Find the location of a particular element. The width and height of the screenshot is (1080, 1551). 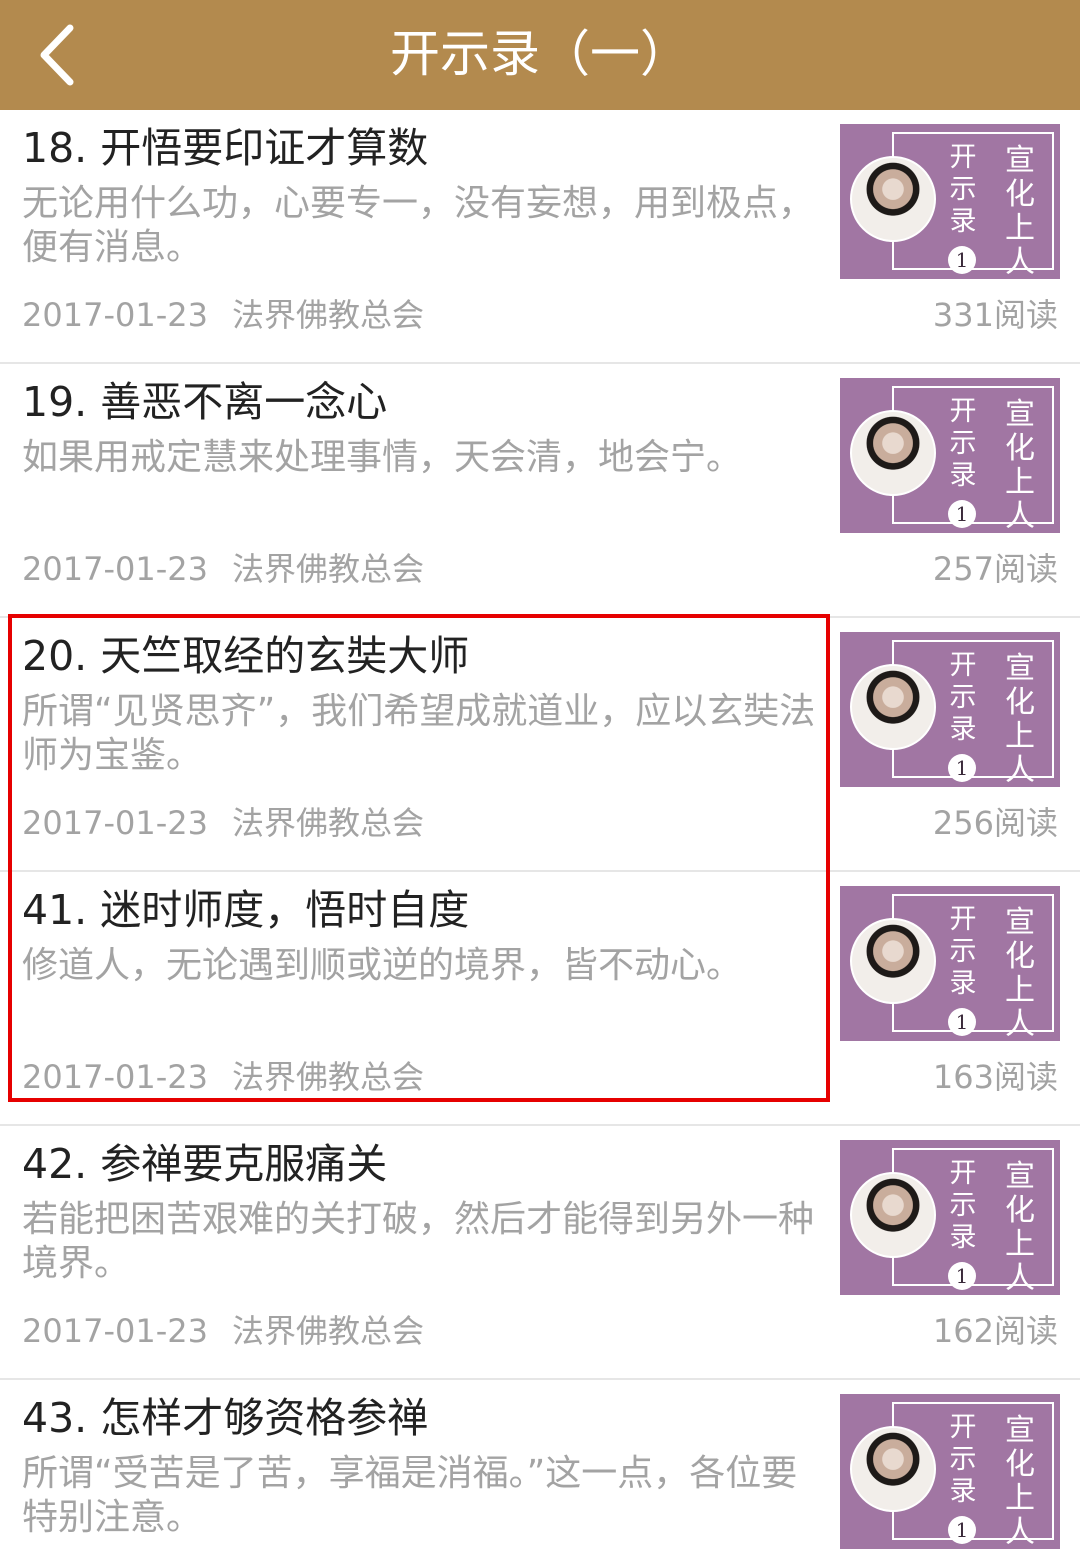

article-title: 19. 善恶不离一念心 is located at coordinates (205, 402).